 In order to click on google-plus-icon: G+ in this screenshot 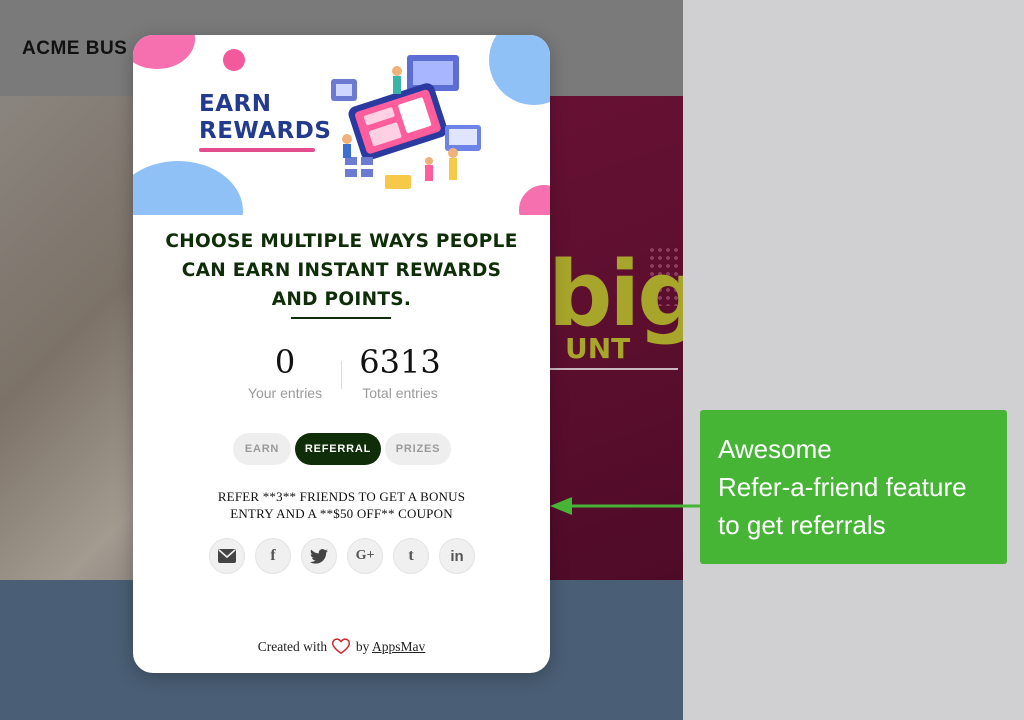, I will do `click(365, 555)`.